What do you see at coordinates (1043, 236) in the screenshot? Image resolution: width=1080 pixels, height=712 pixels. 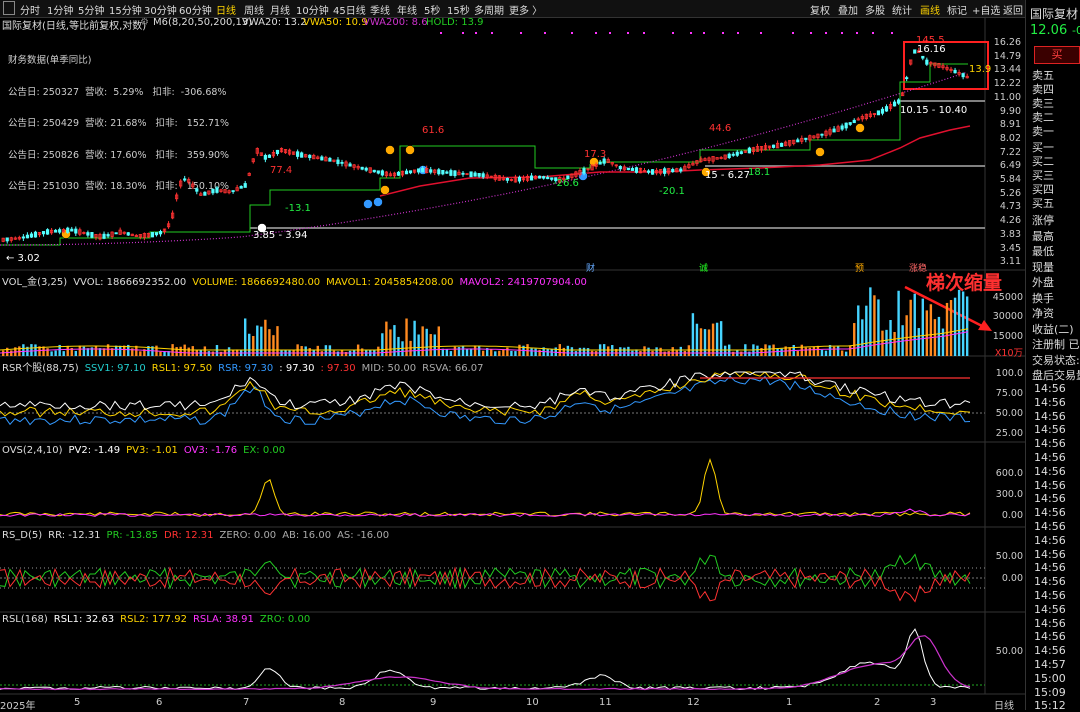 I see `quote-row-label: 最高` at bounding box center [1043, 236].